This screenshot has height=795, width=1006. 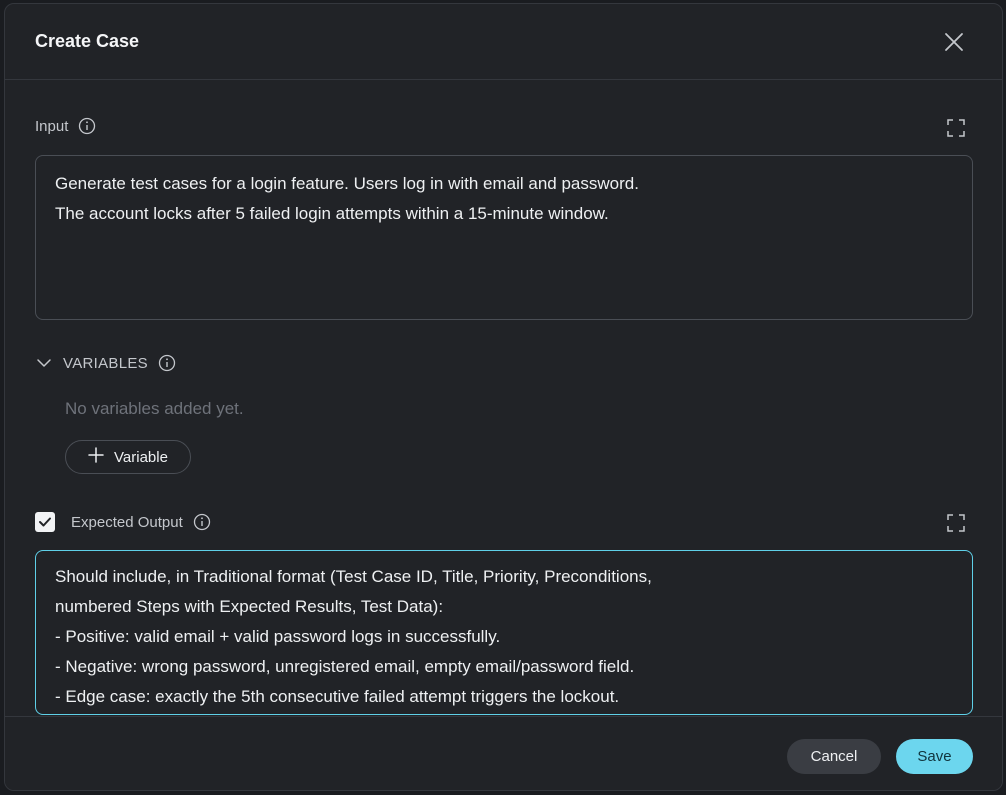 I want to click on check-icon, so click(x=45, y=522).